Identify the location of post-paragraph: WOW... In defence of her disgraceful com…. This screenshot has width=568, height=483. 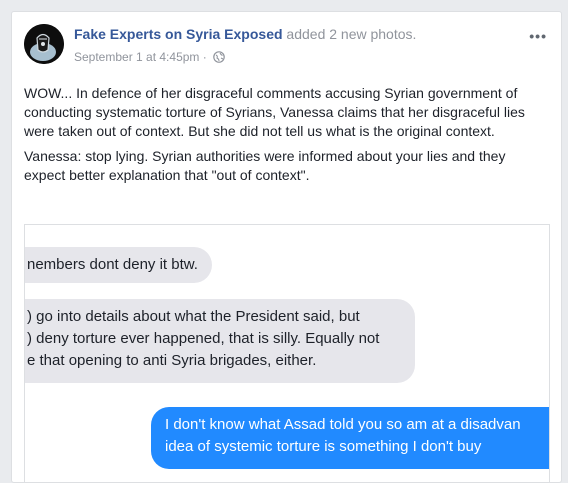
(274, 112).